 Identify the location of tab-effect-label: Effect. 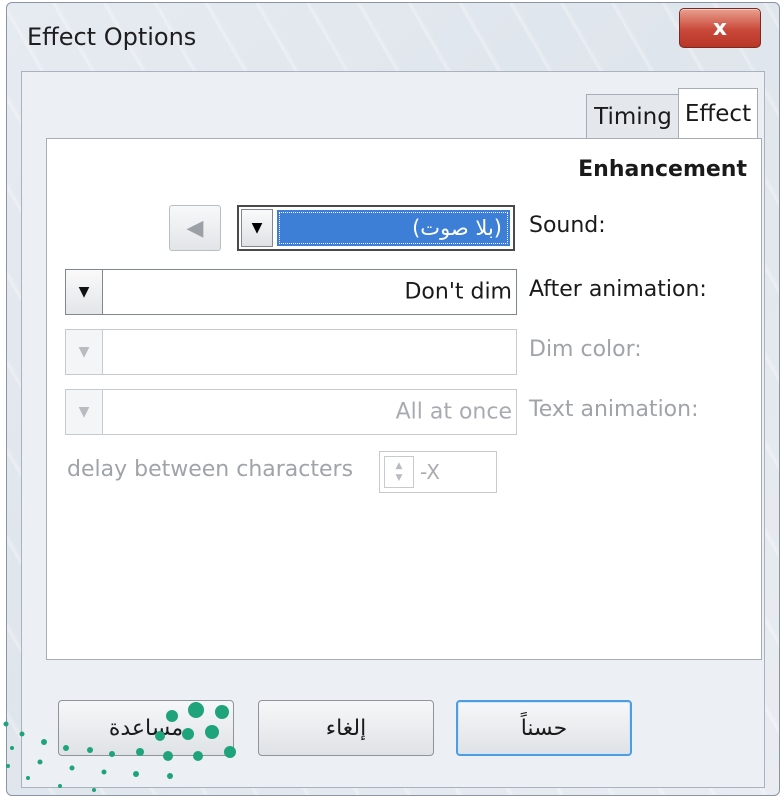
(718, 114).